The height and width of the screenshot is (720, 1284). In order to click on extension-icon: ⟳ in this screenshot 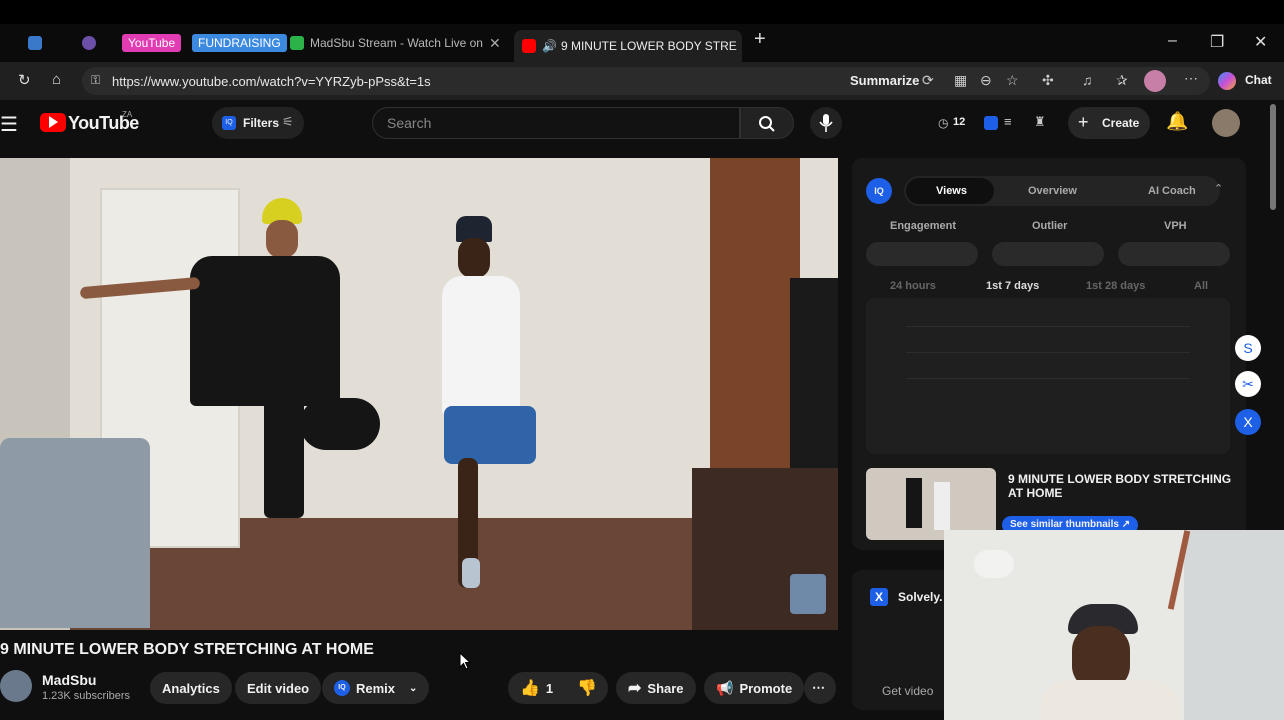, I will do `click(928, 80)`.